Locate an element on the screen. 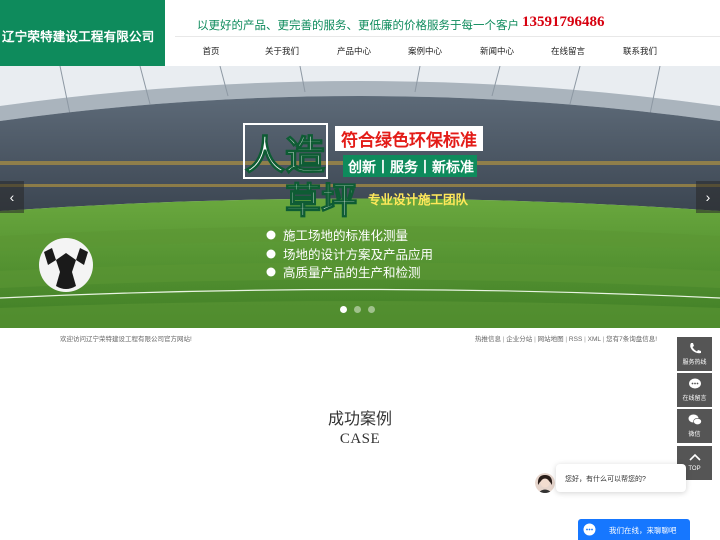  banner-sub-tags: 创新丨服务丨新标准 is located at coordinates (410, 167).